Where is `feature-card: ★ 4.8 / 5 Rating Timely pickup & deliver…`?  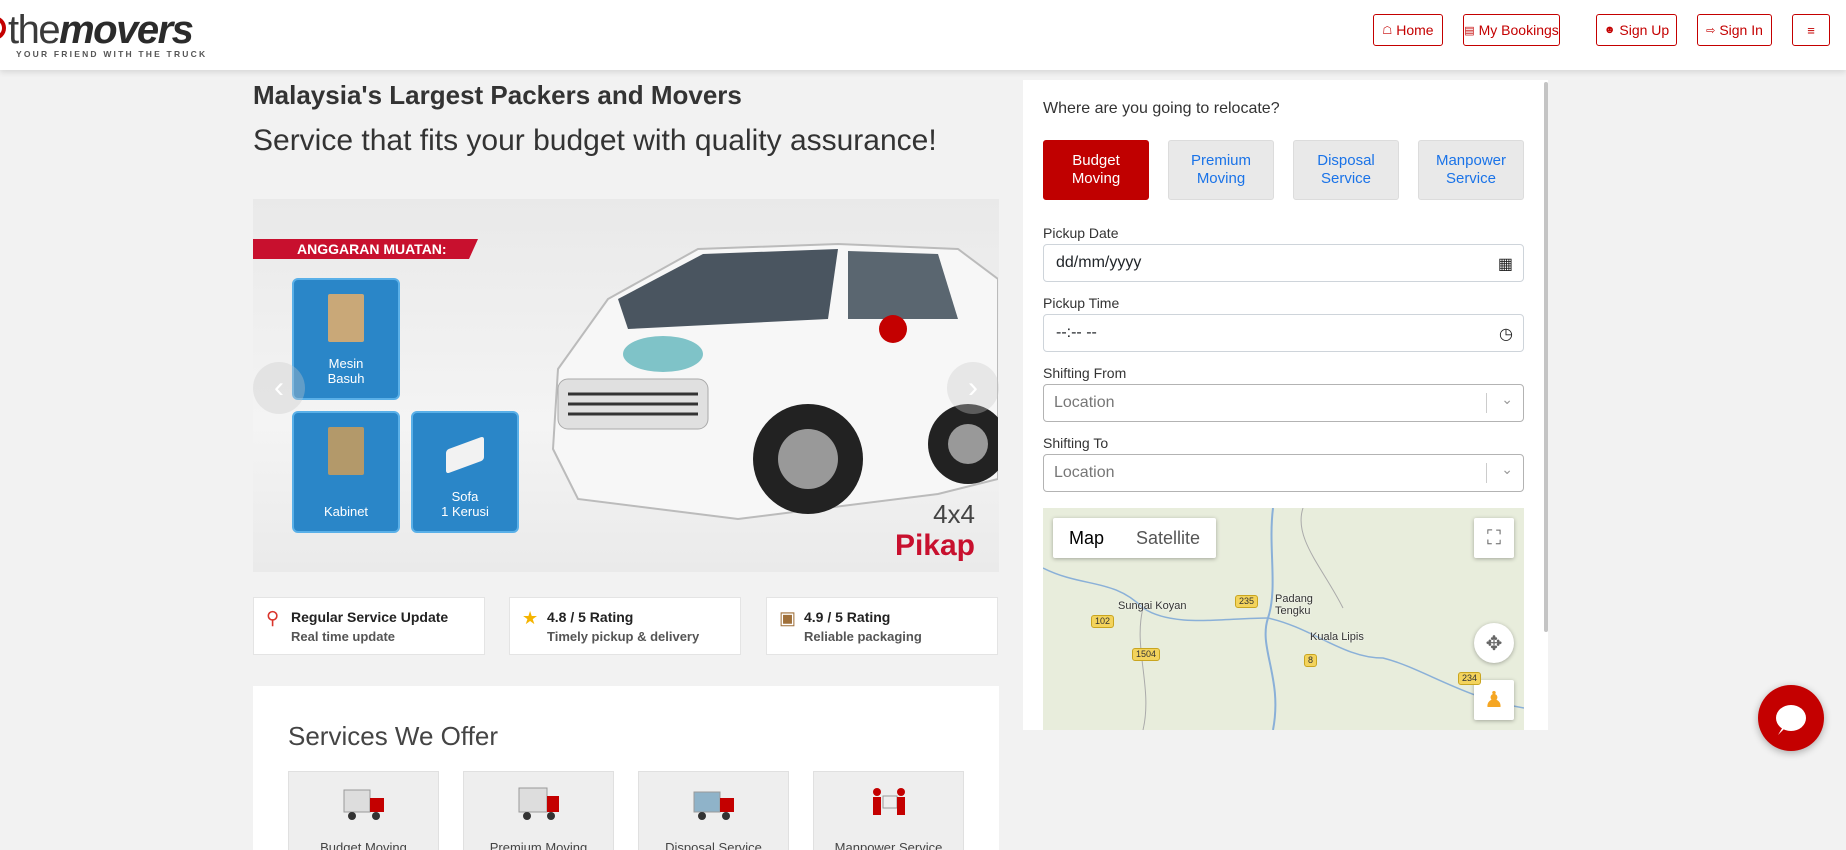
feature-card: ★ 4.8 / 5 Rating Timely pickup & deliver… is located at coordinates (625, 626).